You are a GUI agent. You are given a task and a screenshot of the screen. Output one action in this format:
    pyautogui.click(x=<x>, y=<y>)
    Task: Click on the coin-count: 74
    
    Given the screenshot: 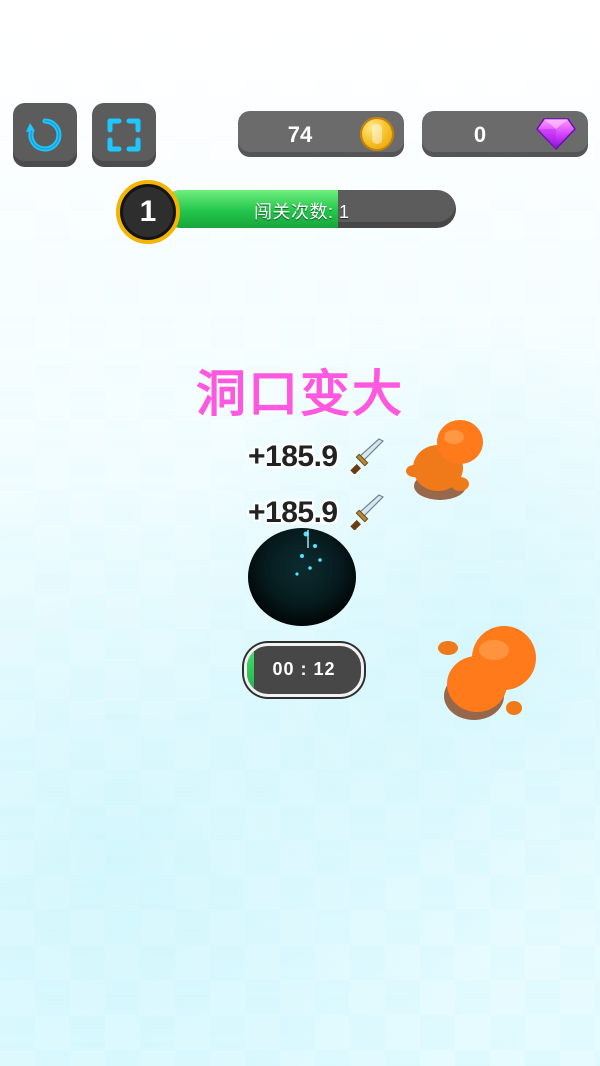 What is the action you would take?
    pyautogui.click(x=300, y=134)
    